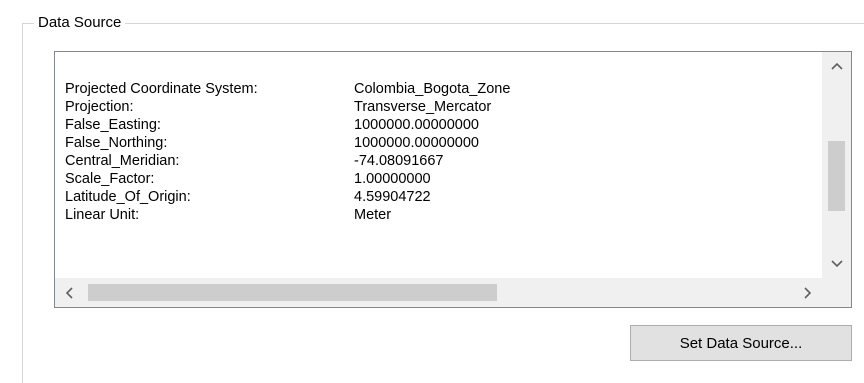 The height and width of the screenshot is (383, 864). I want to click on list-item: Projection: Transverse_Mercator, so click(442, 107).